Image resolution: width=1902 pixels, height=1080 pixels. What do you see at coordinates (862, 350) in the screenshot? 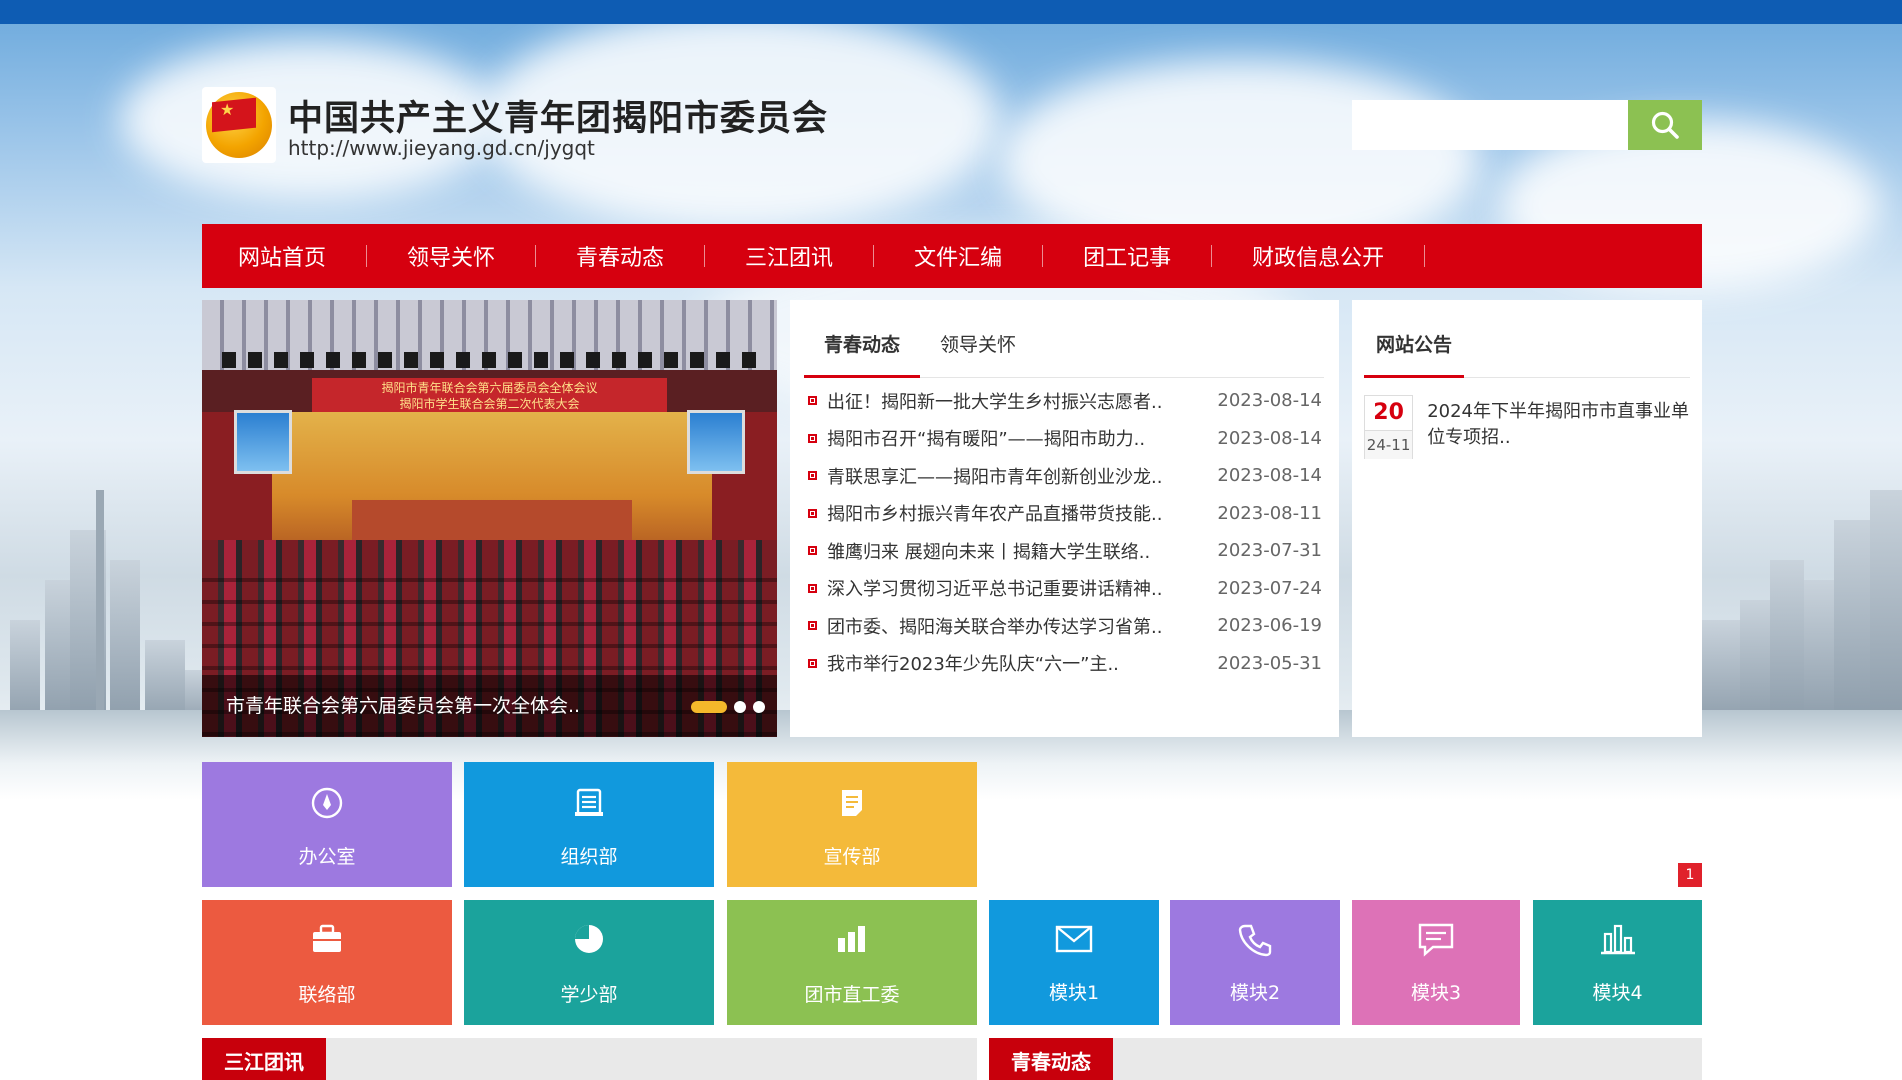
I see `tab-youth-news: 青春动态` at bounding box center [862, 350].